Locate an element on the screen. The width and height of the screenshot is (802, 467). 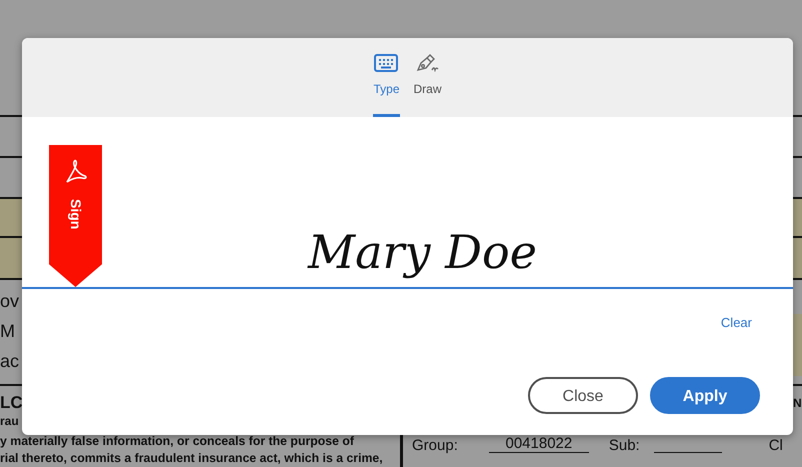
field-label: Group: is located at coordinates (435, 446).